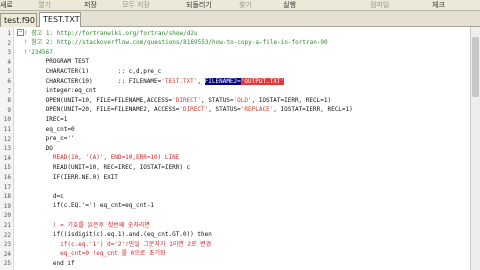  Describe the element at coordinates (7, 216) in the screenshot. I see `line-number: 20` at that location.